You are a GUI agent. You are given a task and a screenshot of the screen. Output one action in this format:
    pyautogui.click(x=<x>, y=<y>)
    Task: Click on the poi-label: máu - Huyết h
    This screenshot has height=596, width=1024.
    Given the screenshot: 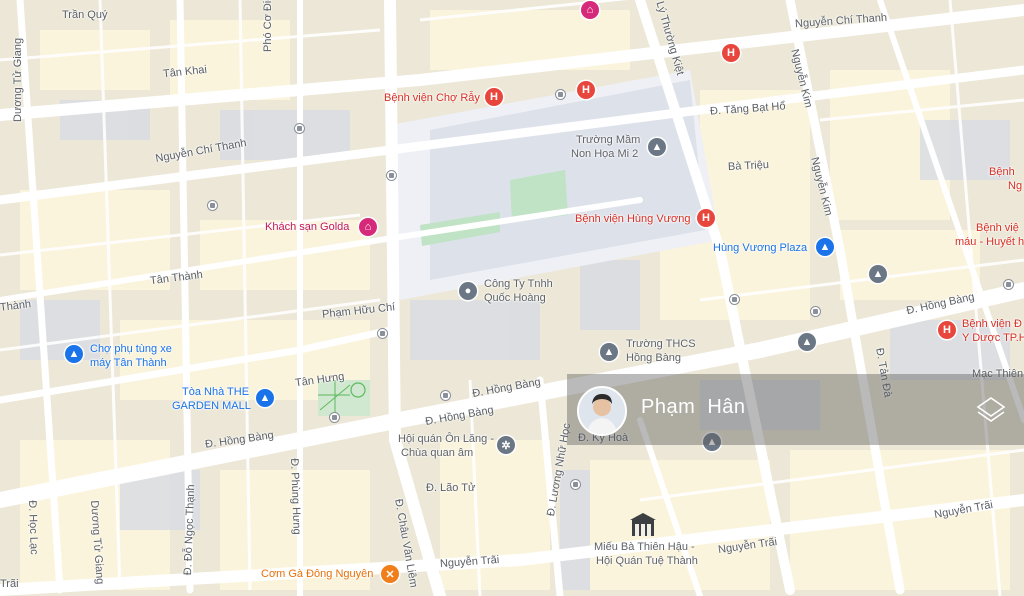 What is the action you would take?
    pyautogui.click(x=989, y=242)
    